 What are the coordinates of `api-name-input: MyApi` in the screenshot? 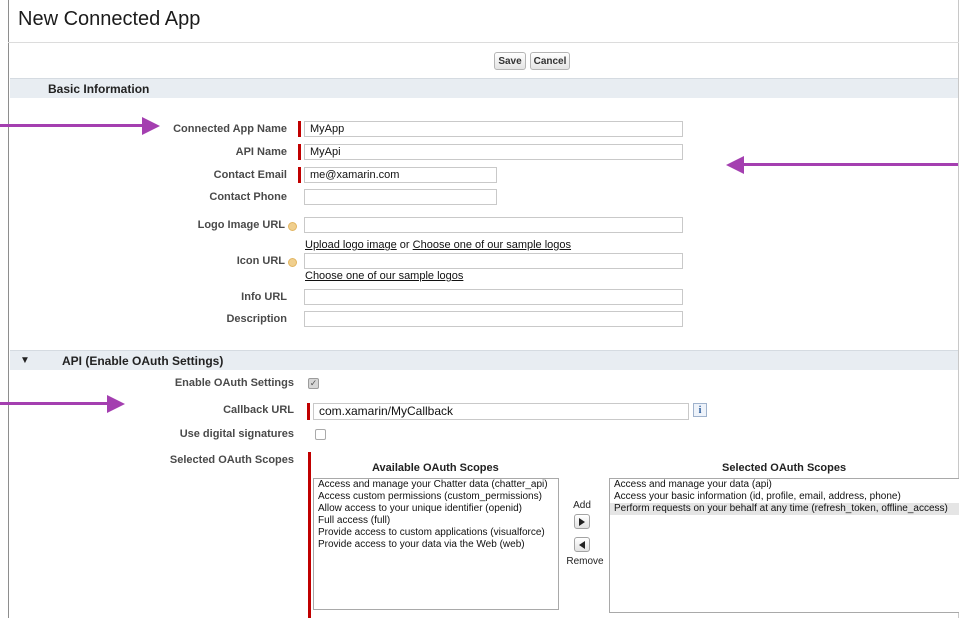 It's located at (493, 152).